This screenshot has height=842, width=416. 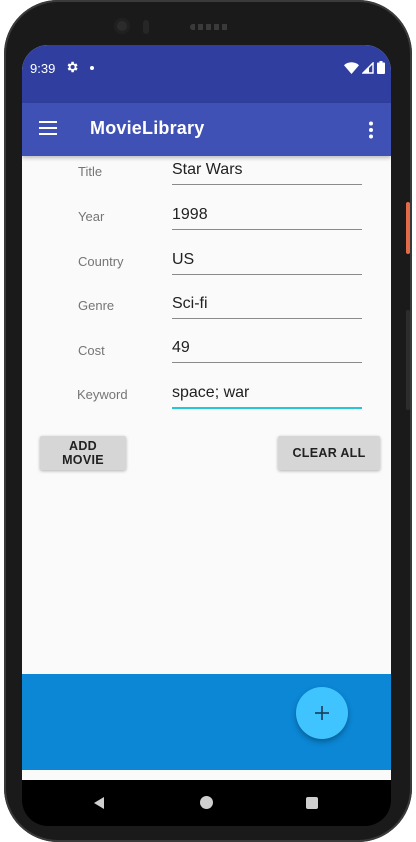 I want to click on form-row-country: Country, so click(x=206, y=267).